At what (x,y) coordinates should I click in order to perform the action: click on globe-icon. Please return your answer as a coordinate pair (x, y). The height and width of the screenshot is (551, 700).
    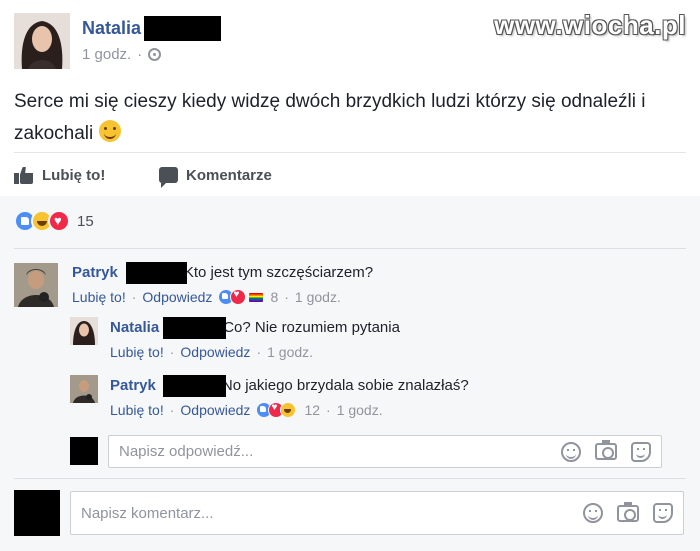
    Looking at the image, I should click on (155, 54).